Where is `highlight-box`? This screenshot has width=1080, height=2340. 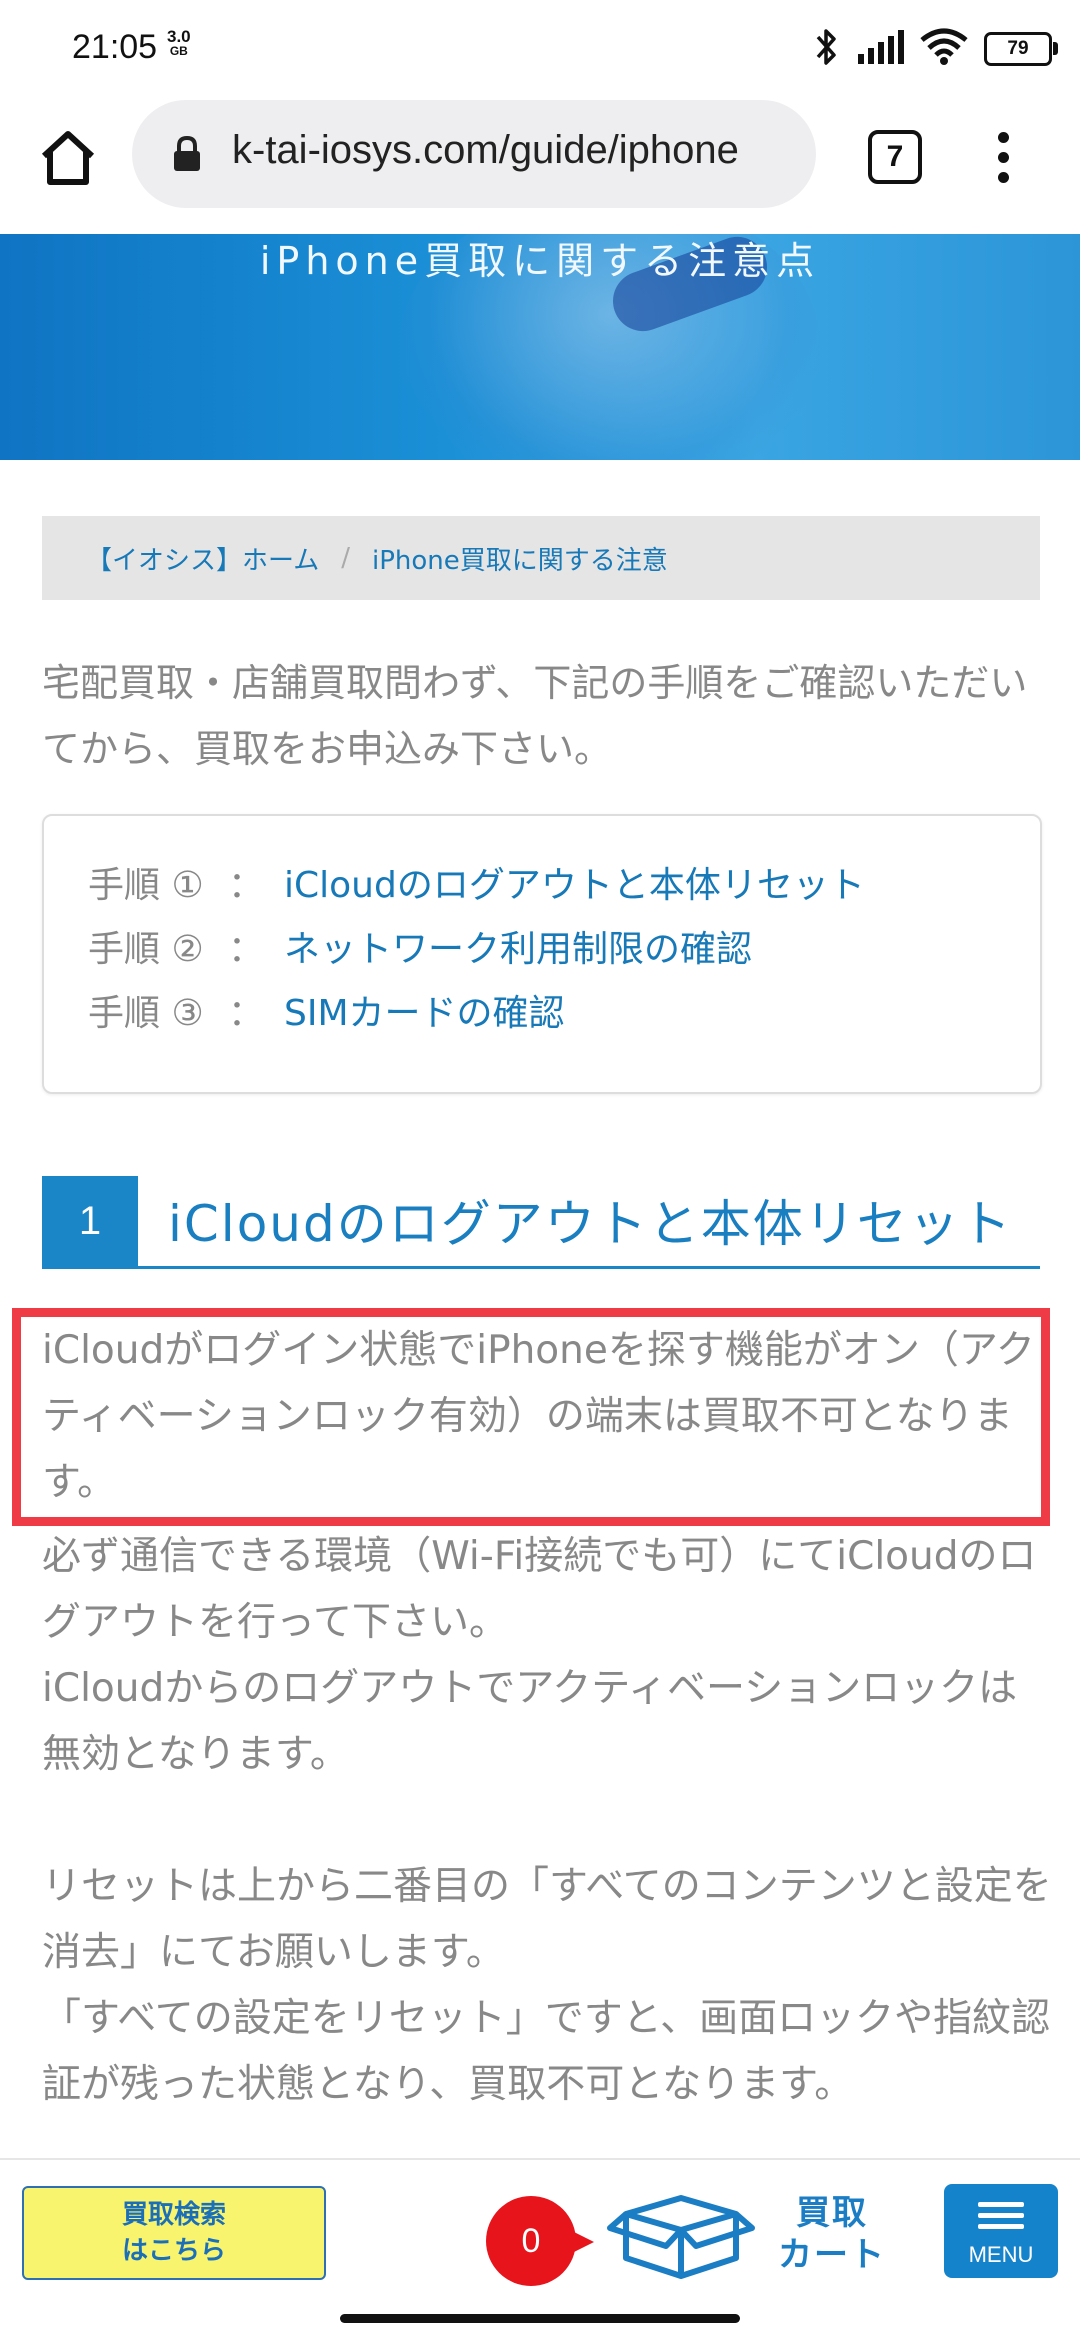 highlight-box is located at coordinates (531, 1417).